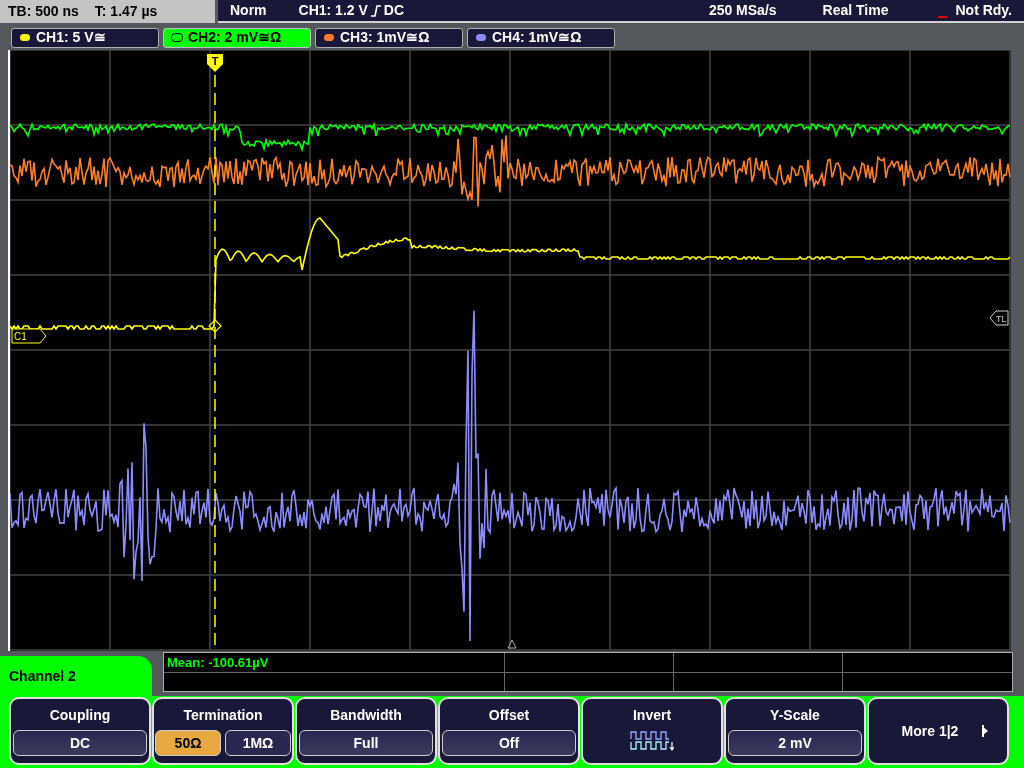 The width and height of the screenshot is (1024, 768). I want to click on measurement-reading: Mean: -100.61µV, so click(218, 663).